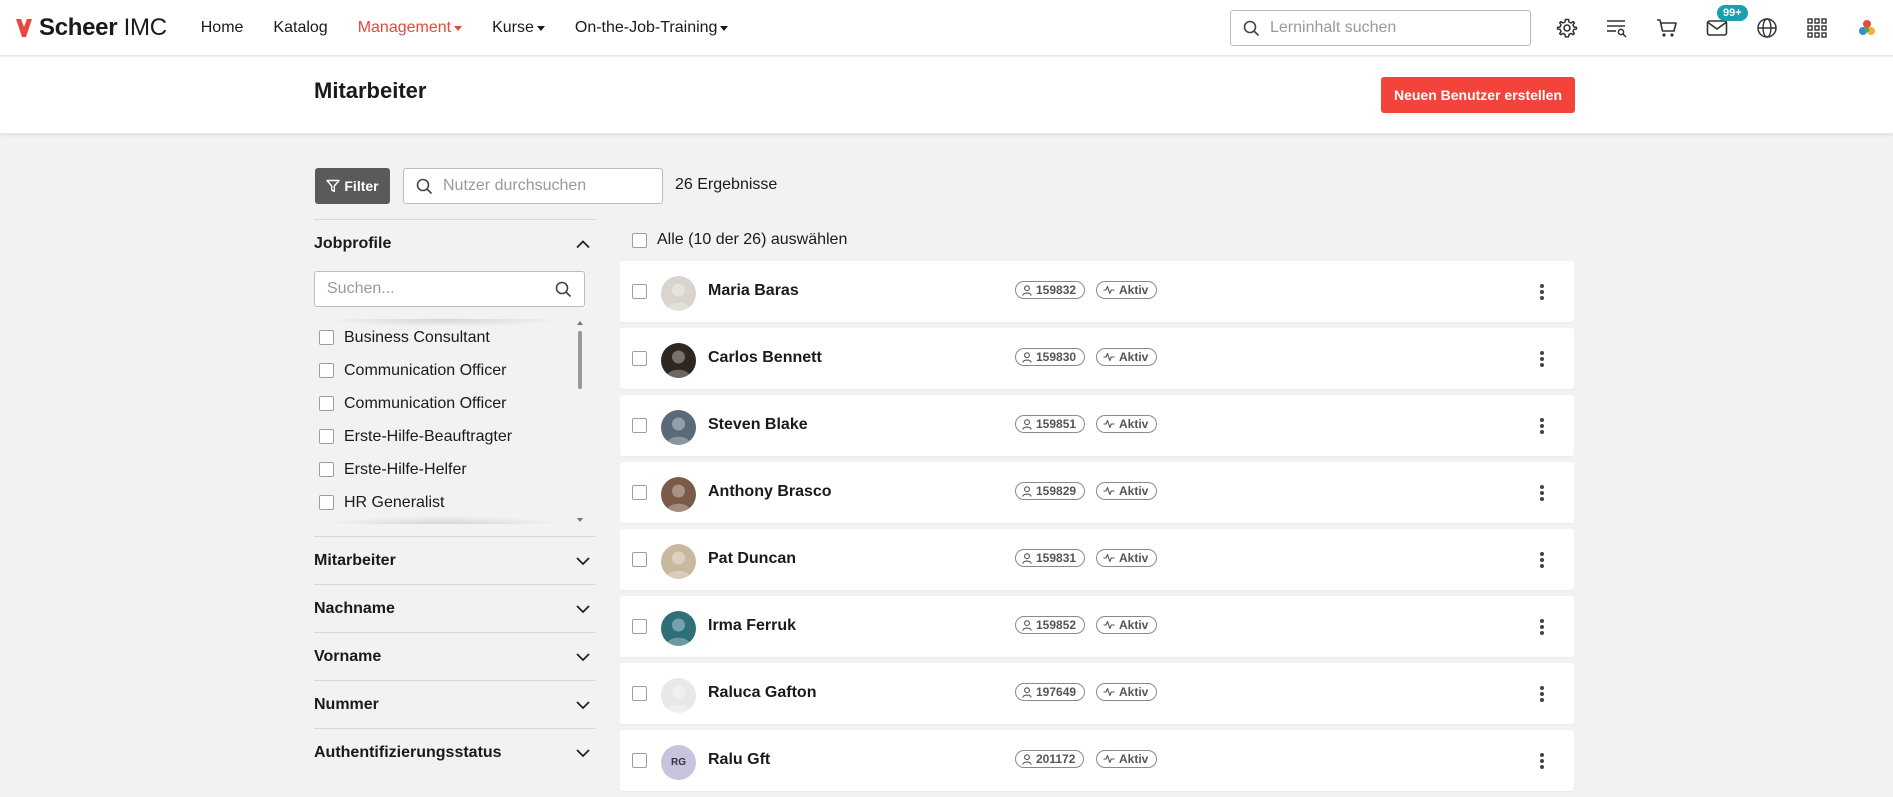 This screenshot has width=1893, height=797. Describe the element at coordinates (1817, 28) in the screenshot. I see `app-grid-icon` at that location.